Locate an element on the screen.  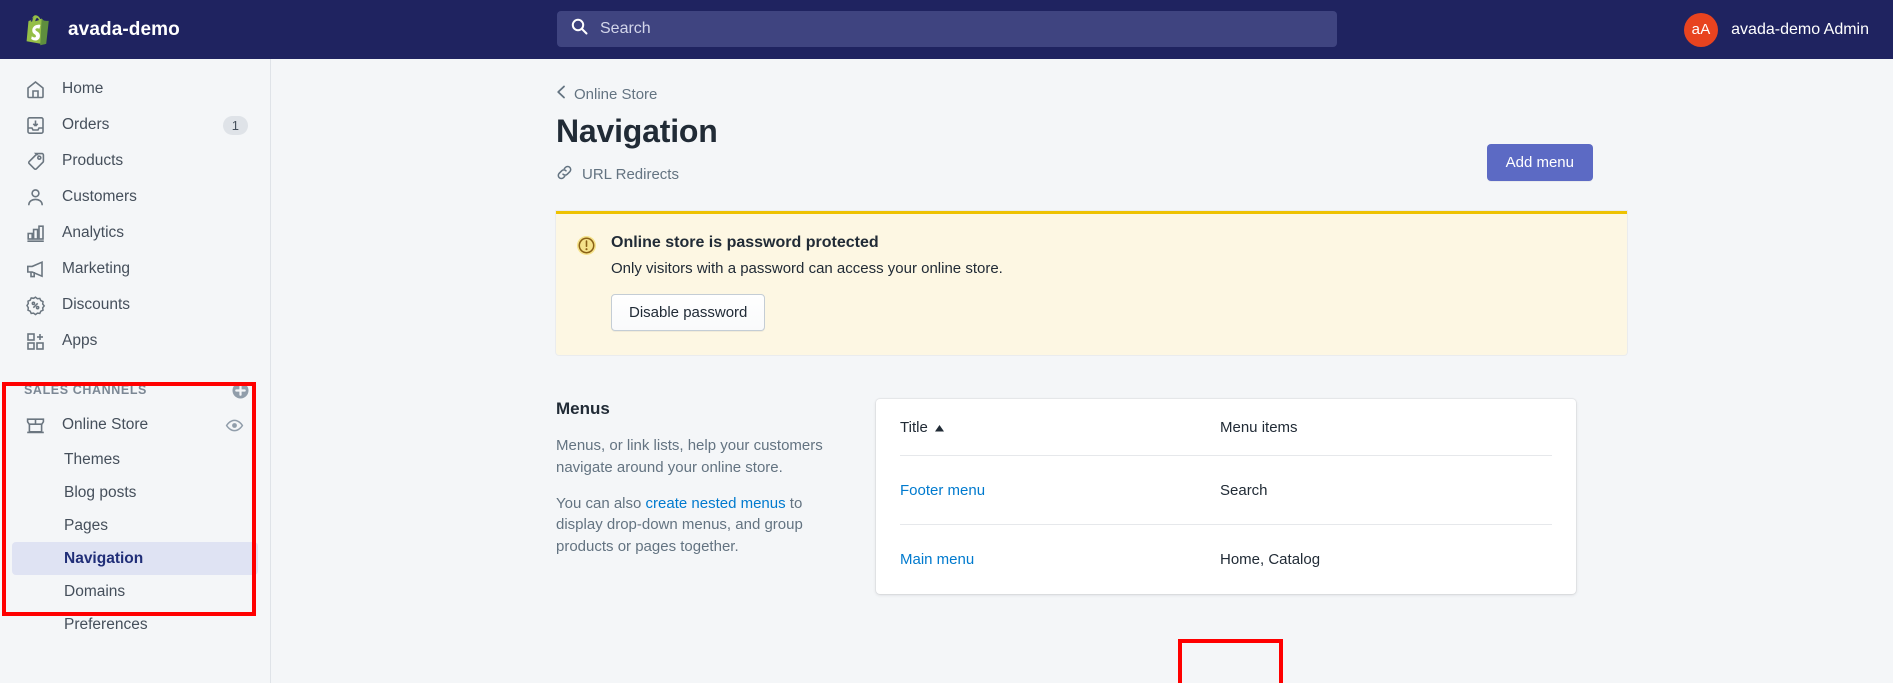
page-title: Navigation is located at coordinates (637, 131).